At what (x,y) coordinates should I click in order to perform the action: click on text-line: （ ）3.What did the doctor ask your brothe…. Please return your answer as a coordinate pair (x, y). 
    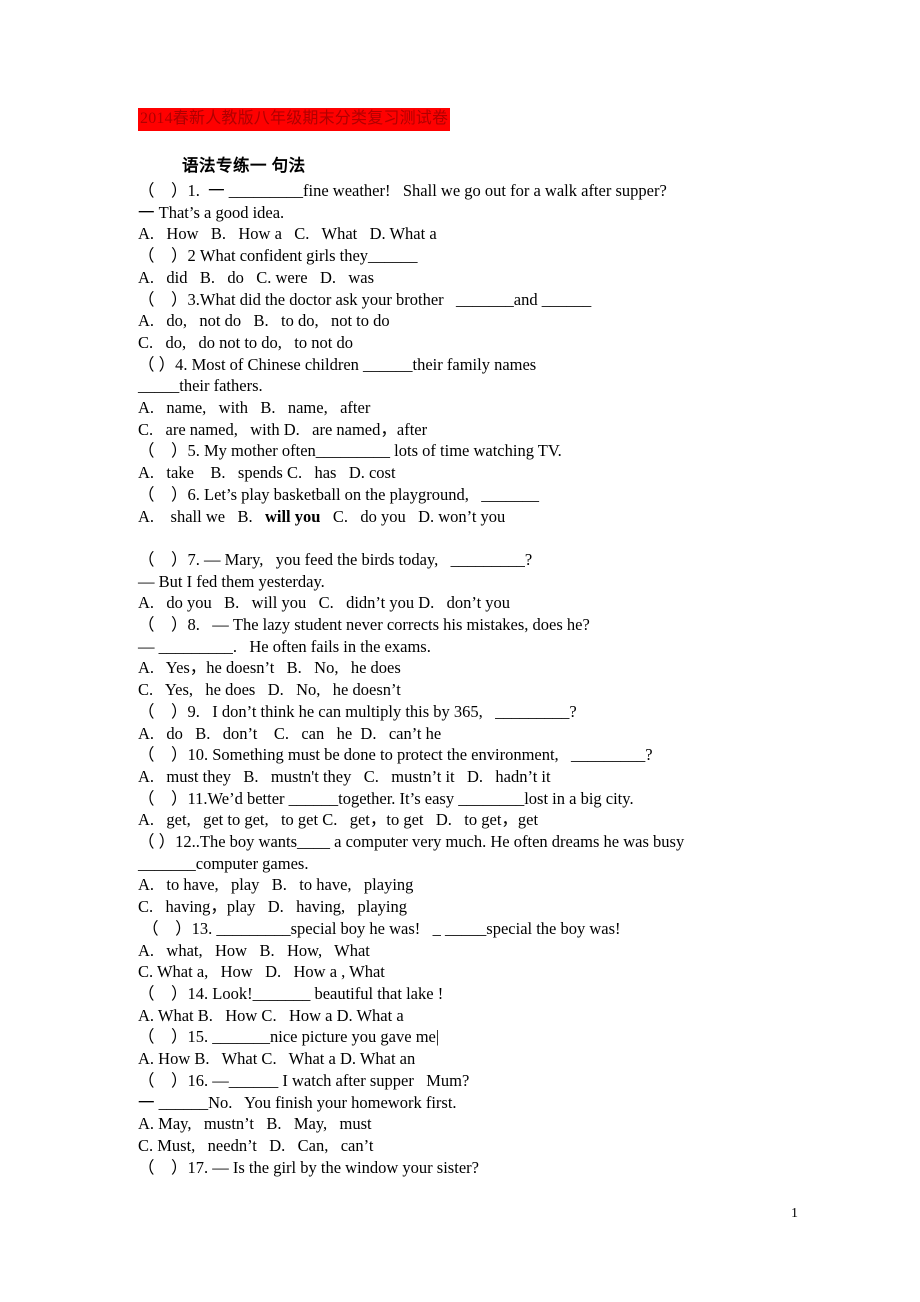
    Looking at the image, I should click on (365, 299).